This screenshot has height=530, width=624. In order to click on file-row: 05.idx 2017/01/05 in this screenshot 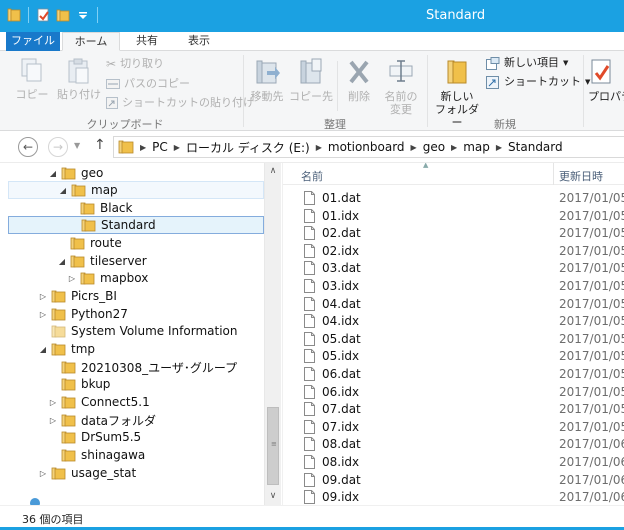, I will do `click(453, 356)`.